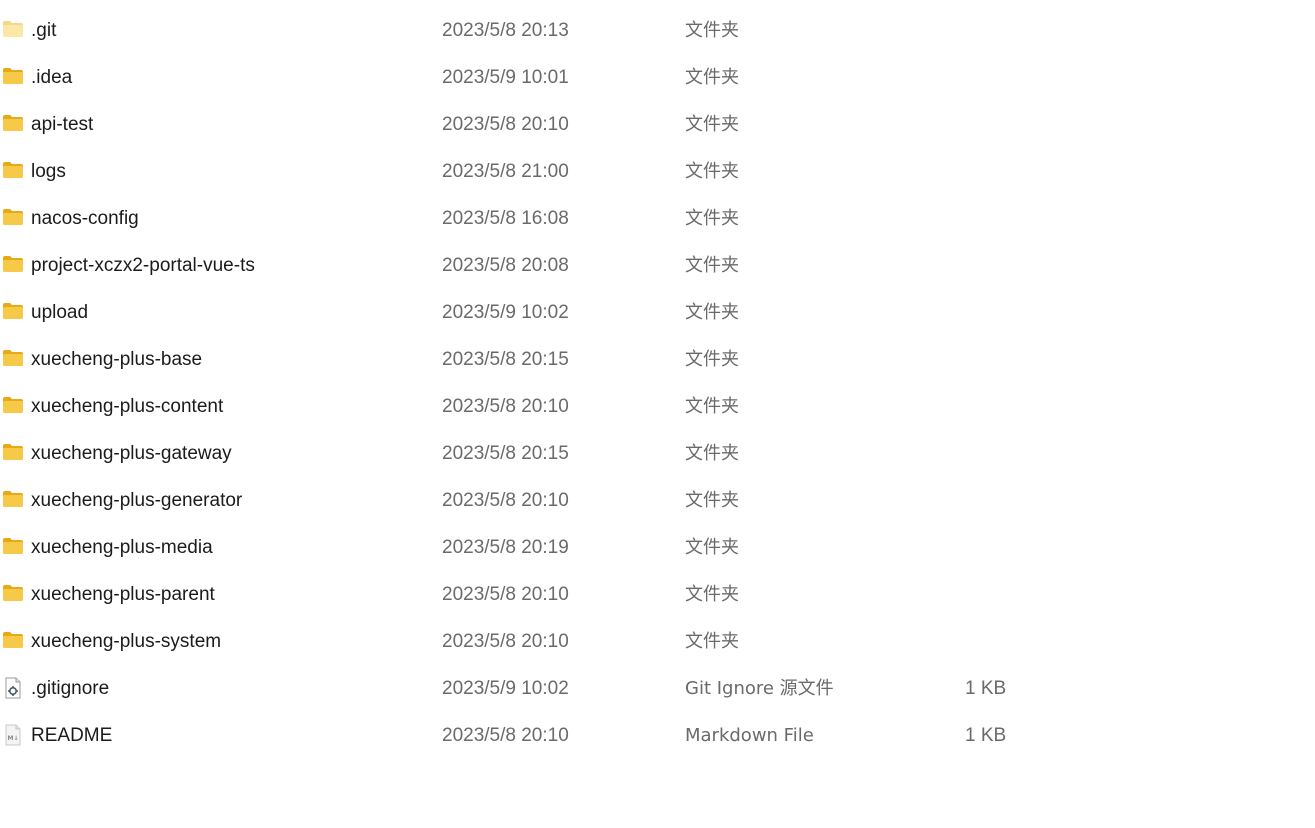 The height and width of the screenshot is (828, 1315). What do you see at coordinates (657, 218) in the screenshot?
I see `file-row: nacos-config 2023/5/8 16:08 文件夹` at bounding box center [657, 218].